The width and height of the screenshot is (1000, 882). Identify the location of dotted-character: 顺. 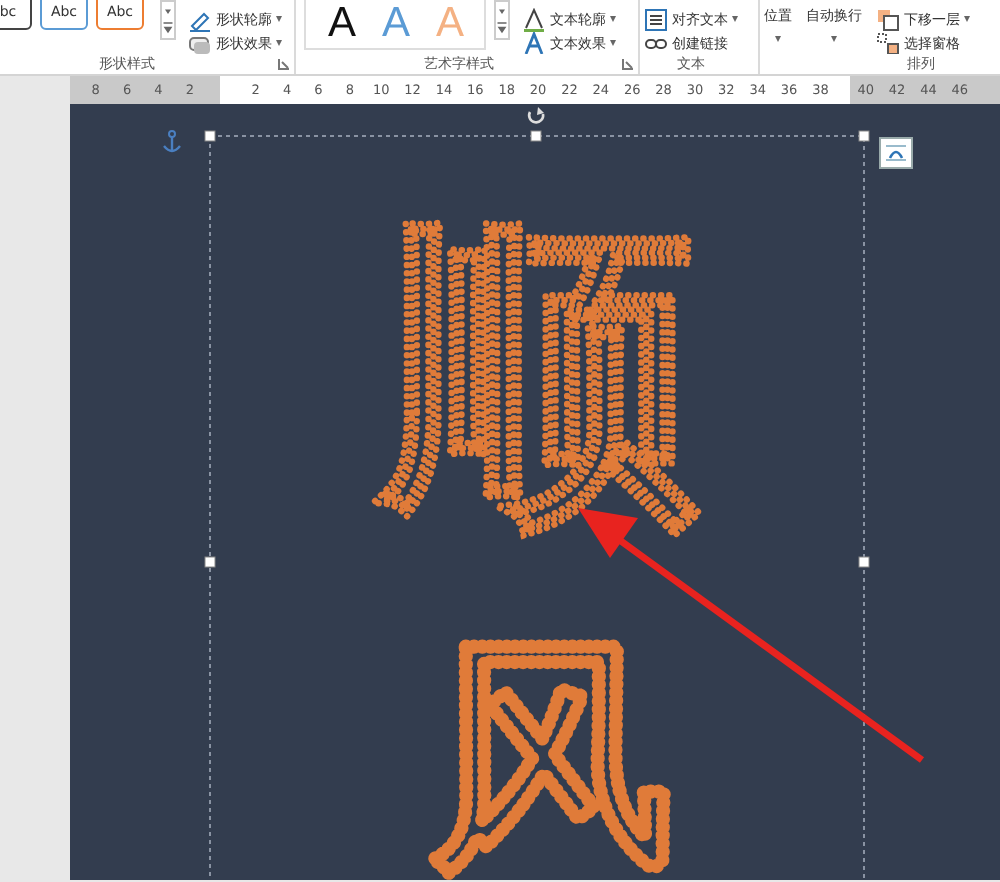
(536, 373).